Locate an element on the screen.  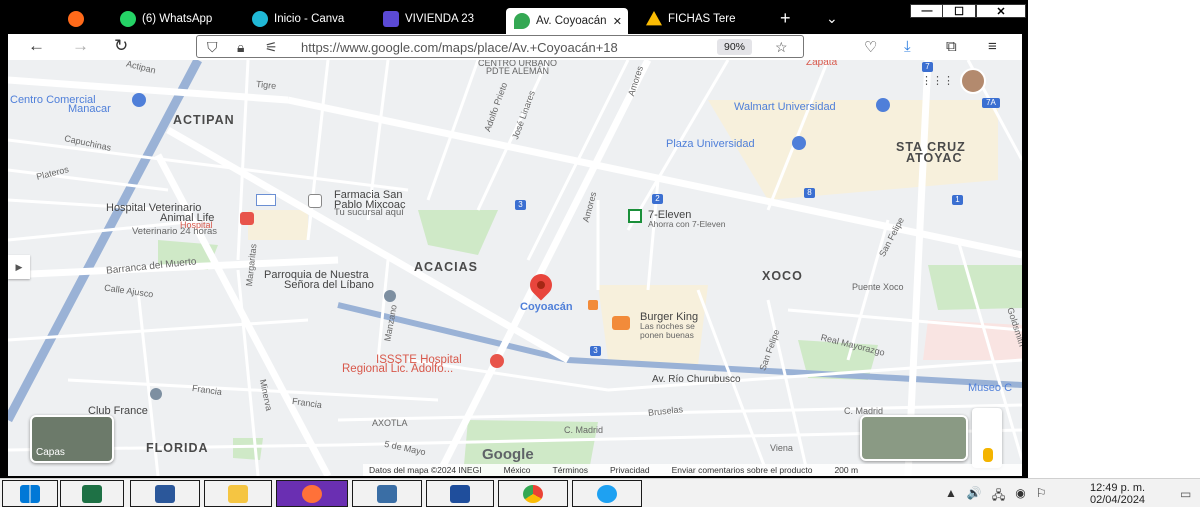
taskbar-internet-explorer is located at coordinates (607, 493).